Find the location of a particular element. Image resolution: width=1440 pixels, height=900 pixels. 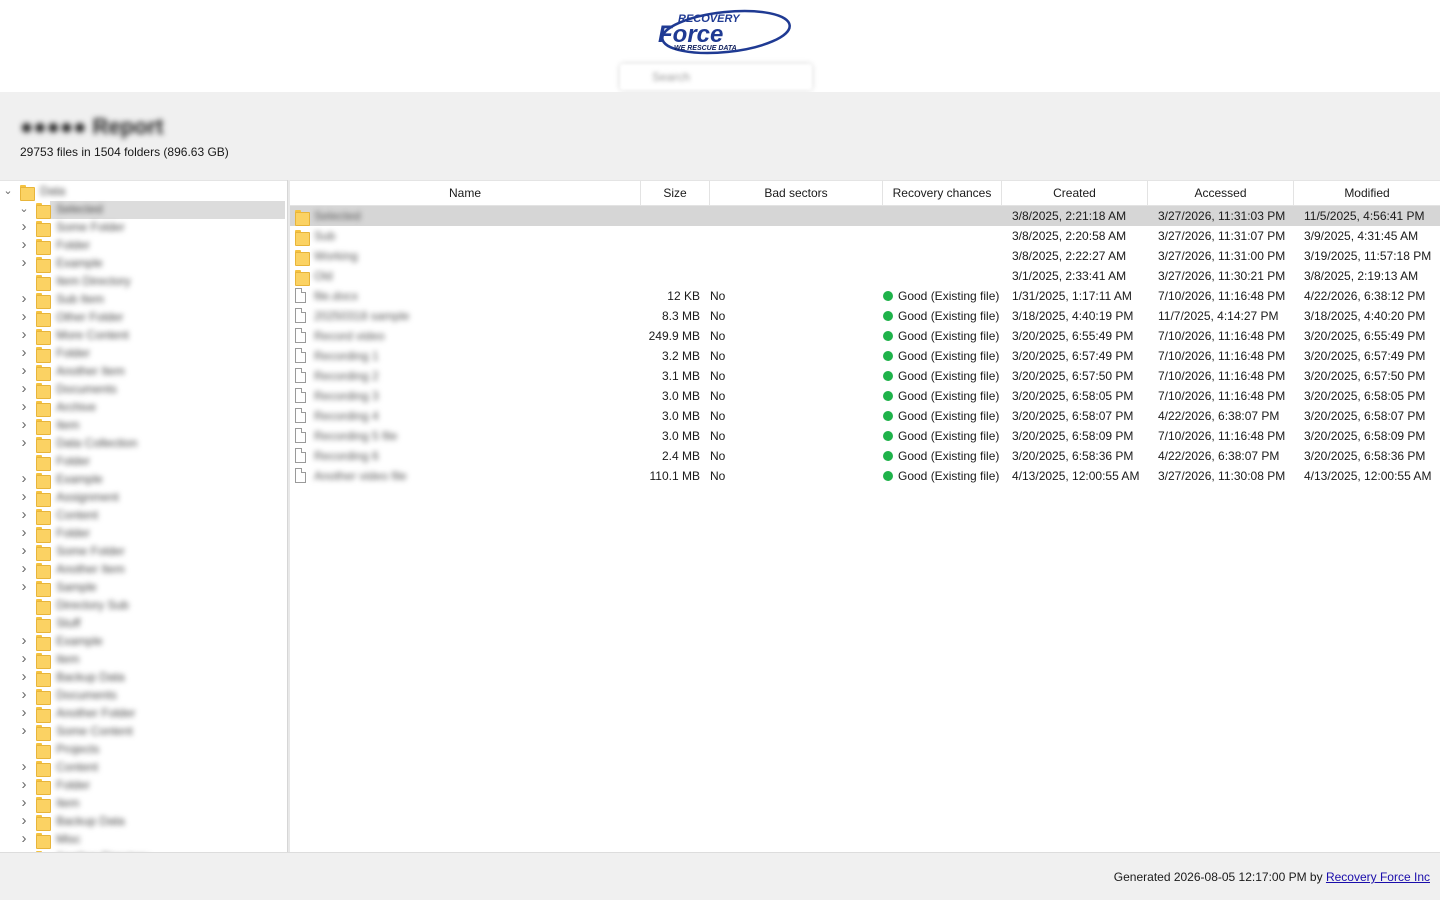

column-header-name: Name is located at coordinates (465, 193).